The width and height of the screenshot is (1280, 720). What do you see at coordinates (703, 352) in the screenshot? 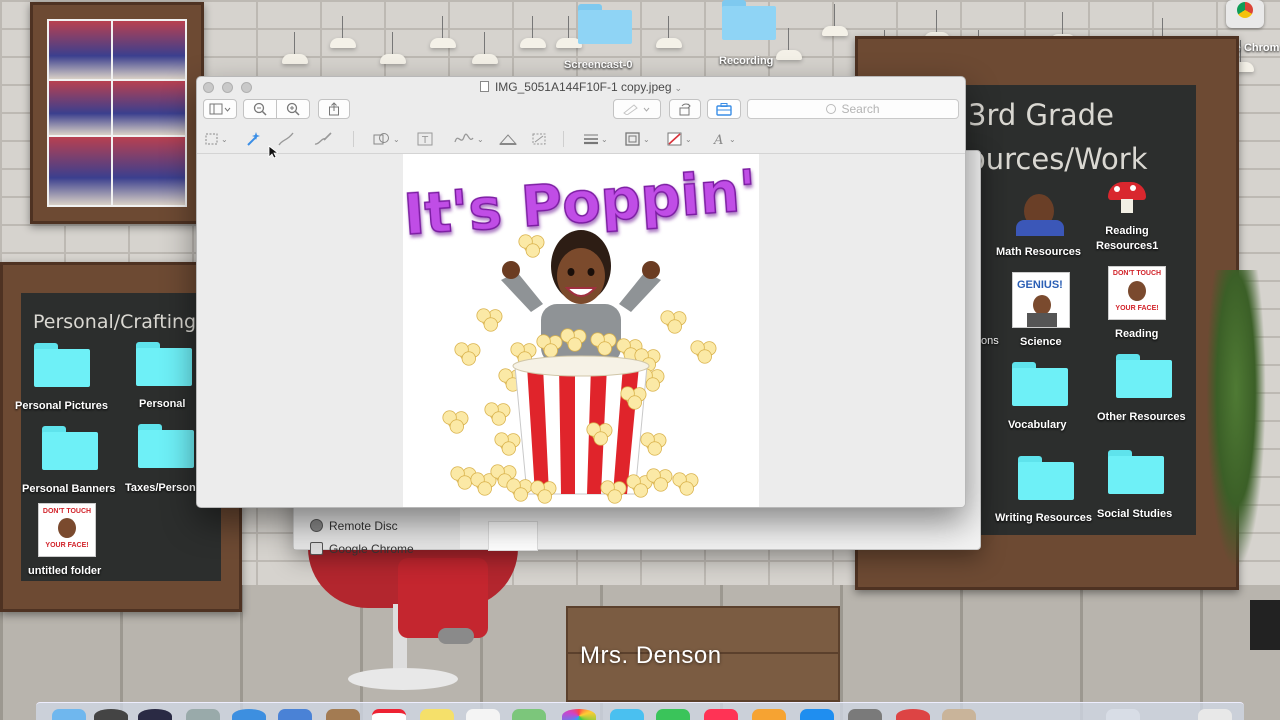
I see `popcorn-kernel` at bounding box center [703, 352].